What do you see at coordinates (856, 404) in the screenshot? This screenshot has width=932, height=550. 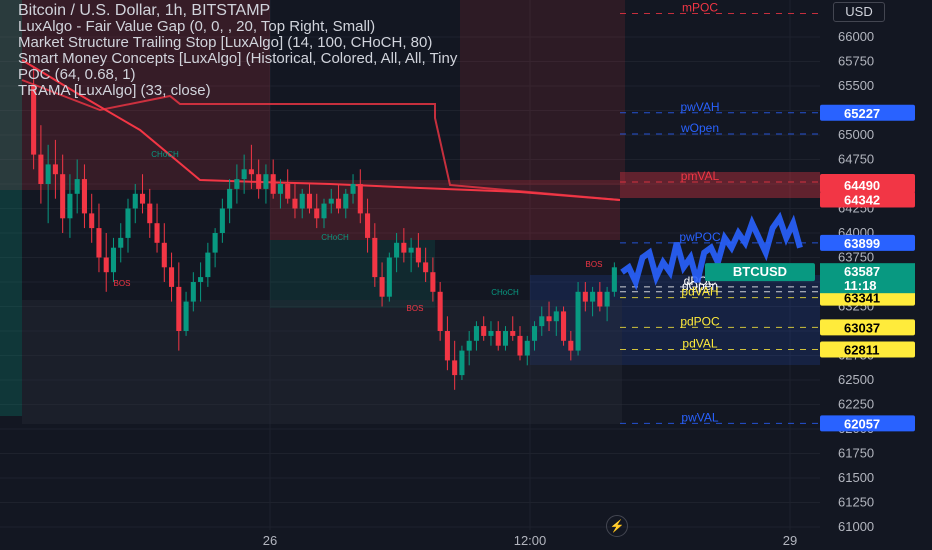 I see `price-tick-label: 62250` at bounding box center [856, 404].